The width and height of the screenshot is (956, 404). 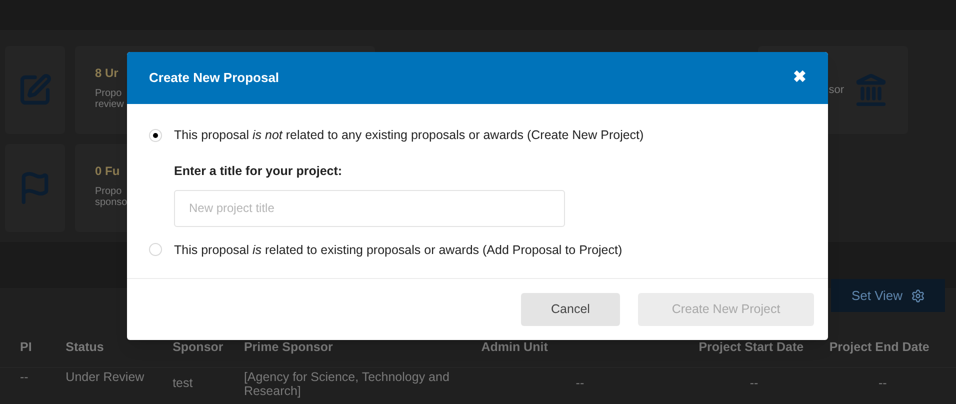 I want to click on card-description: sor, so click(x=836, y=90).